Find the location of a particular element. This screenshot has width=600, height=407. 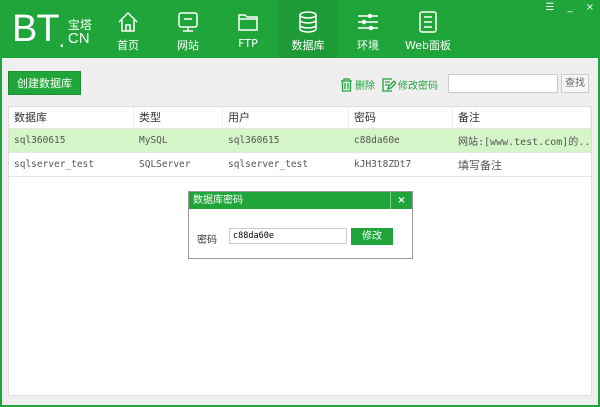

delete-label: 删除 is located at coordinates (365, 86).